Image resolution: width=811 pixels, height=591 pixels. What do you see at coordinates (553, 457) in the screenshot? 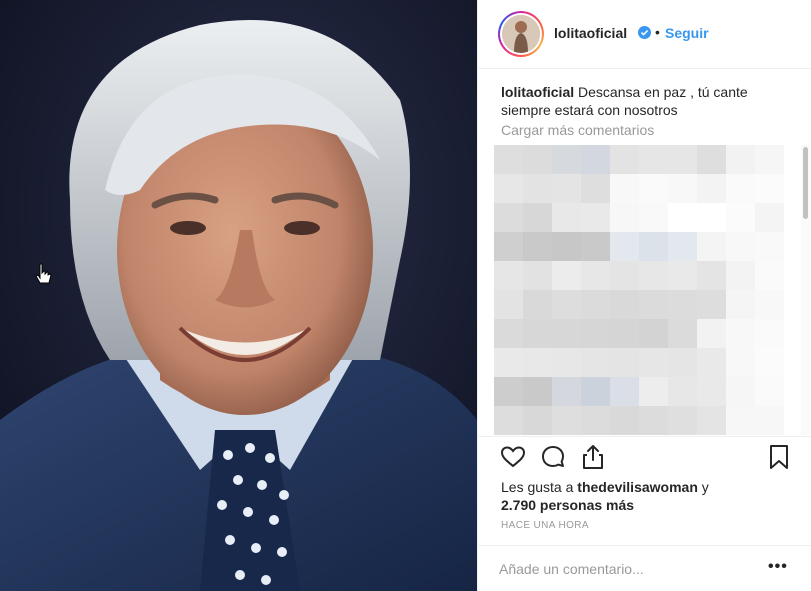
I see `comment-bubble-icon` at bounding box center [553, 457].